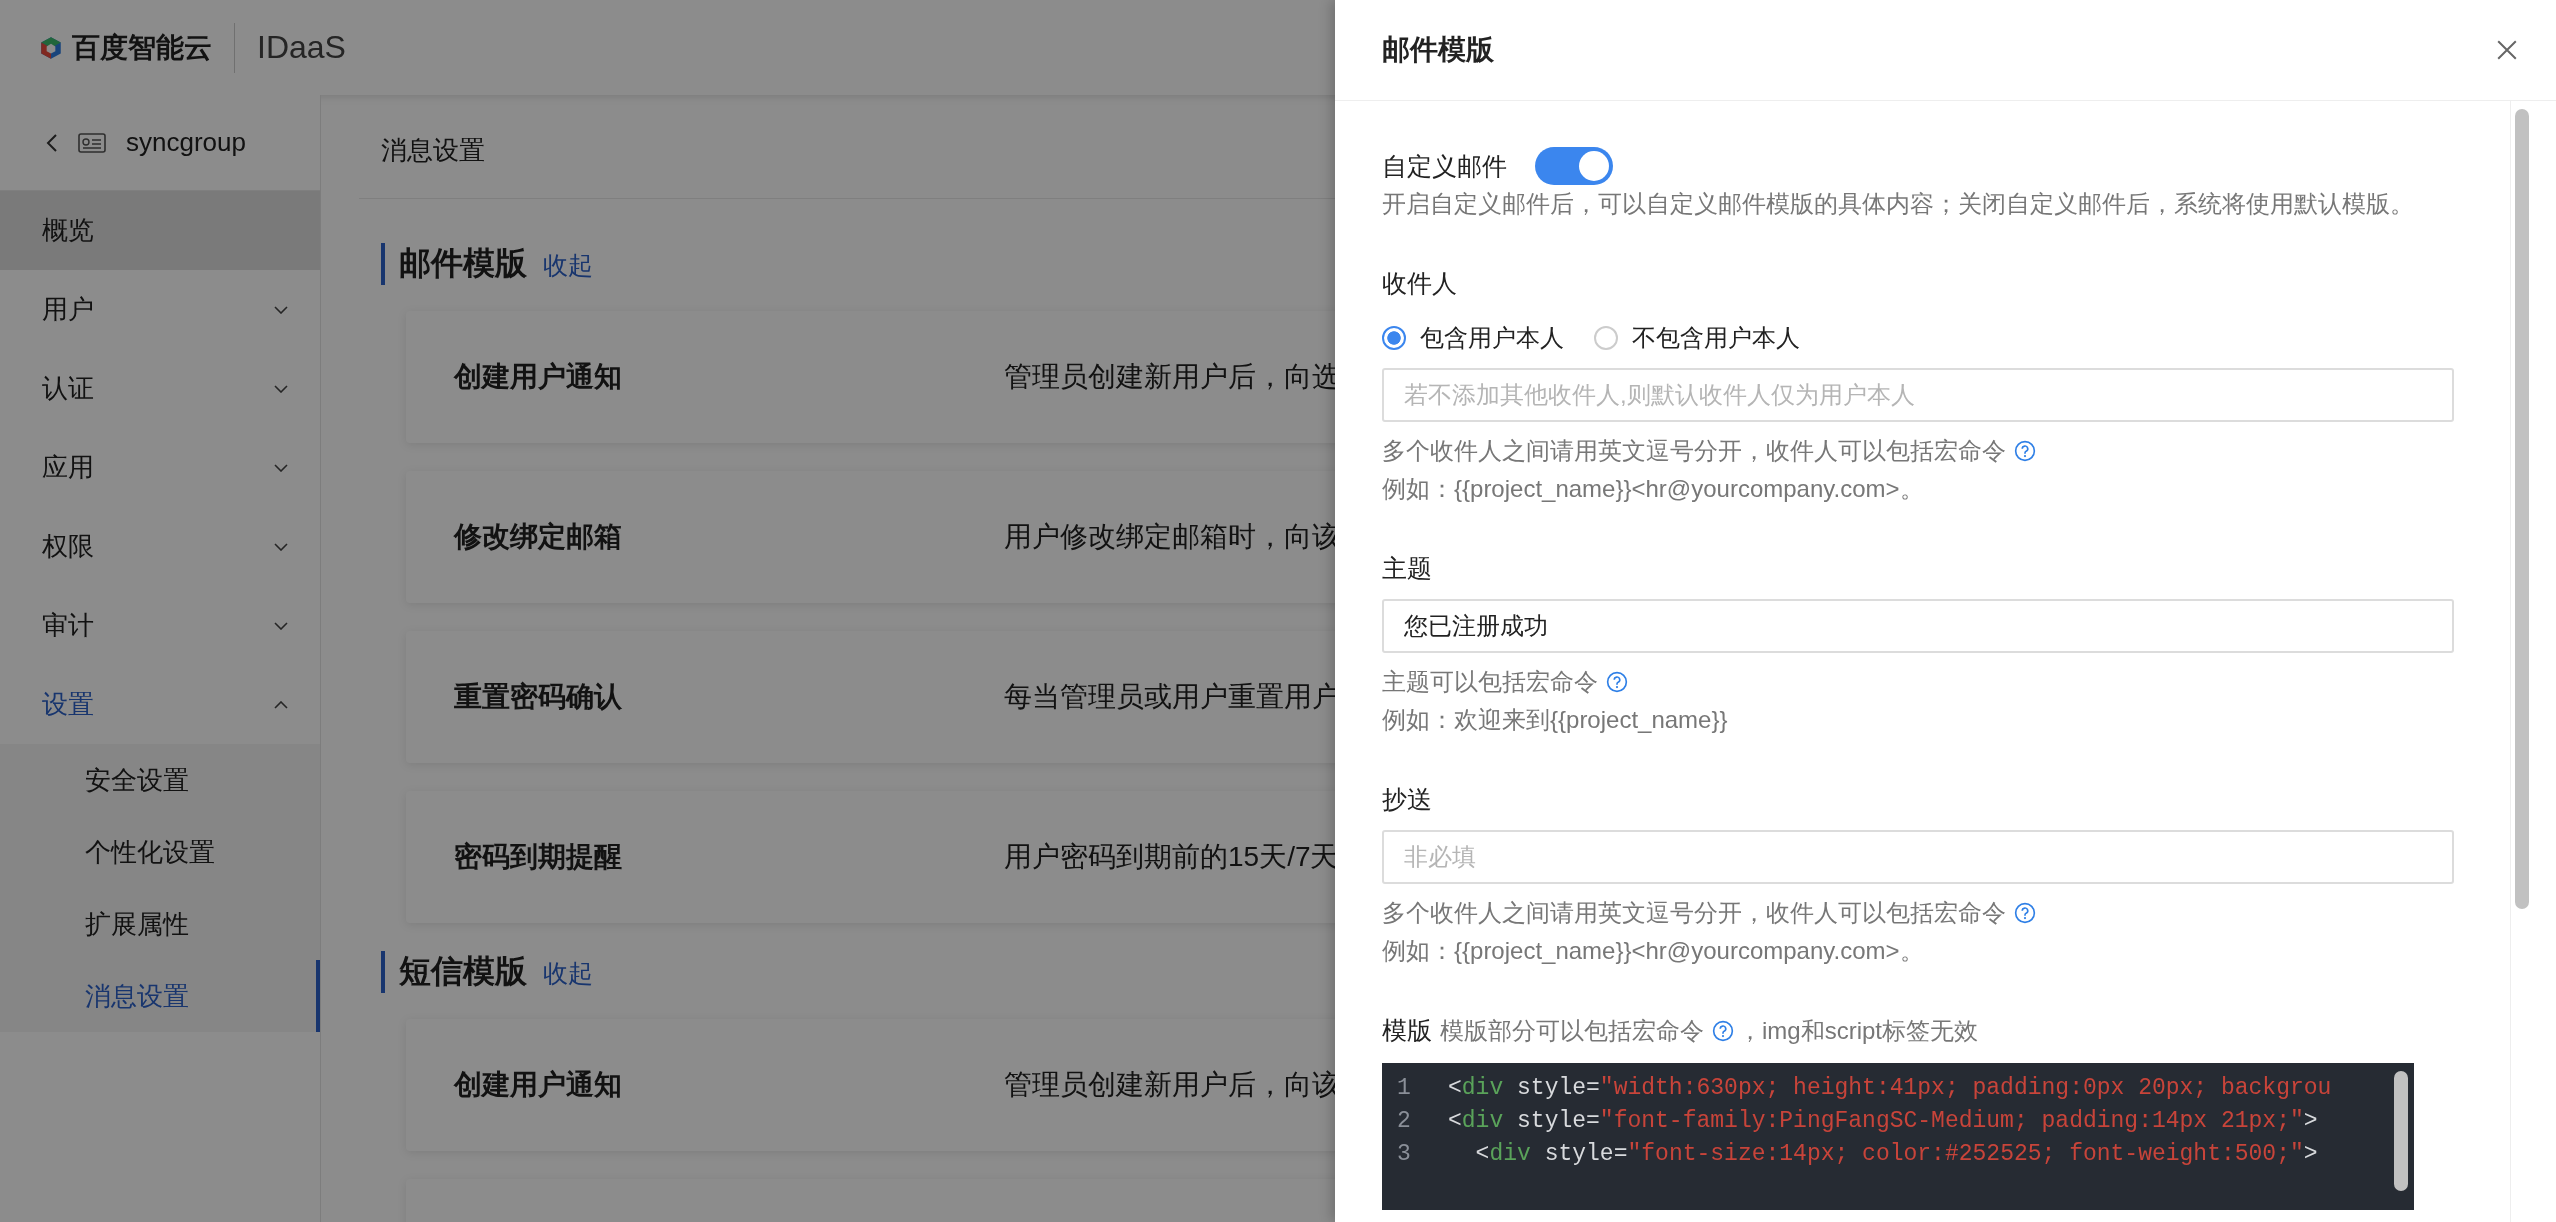  Describe the element at coordinates (160, 852) in the screenshot. I see `nav-subitem: 个性化设置` at that location.